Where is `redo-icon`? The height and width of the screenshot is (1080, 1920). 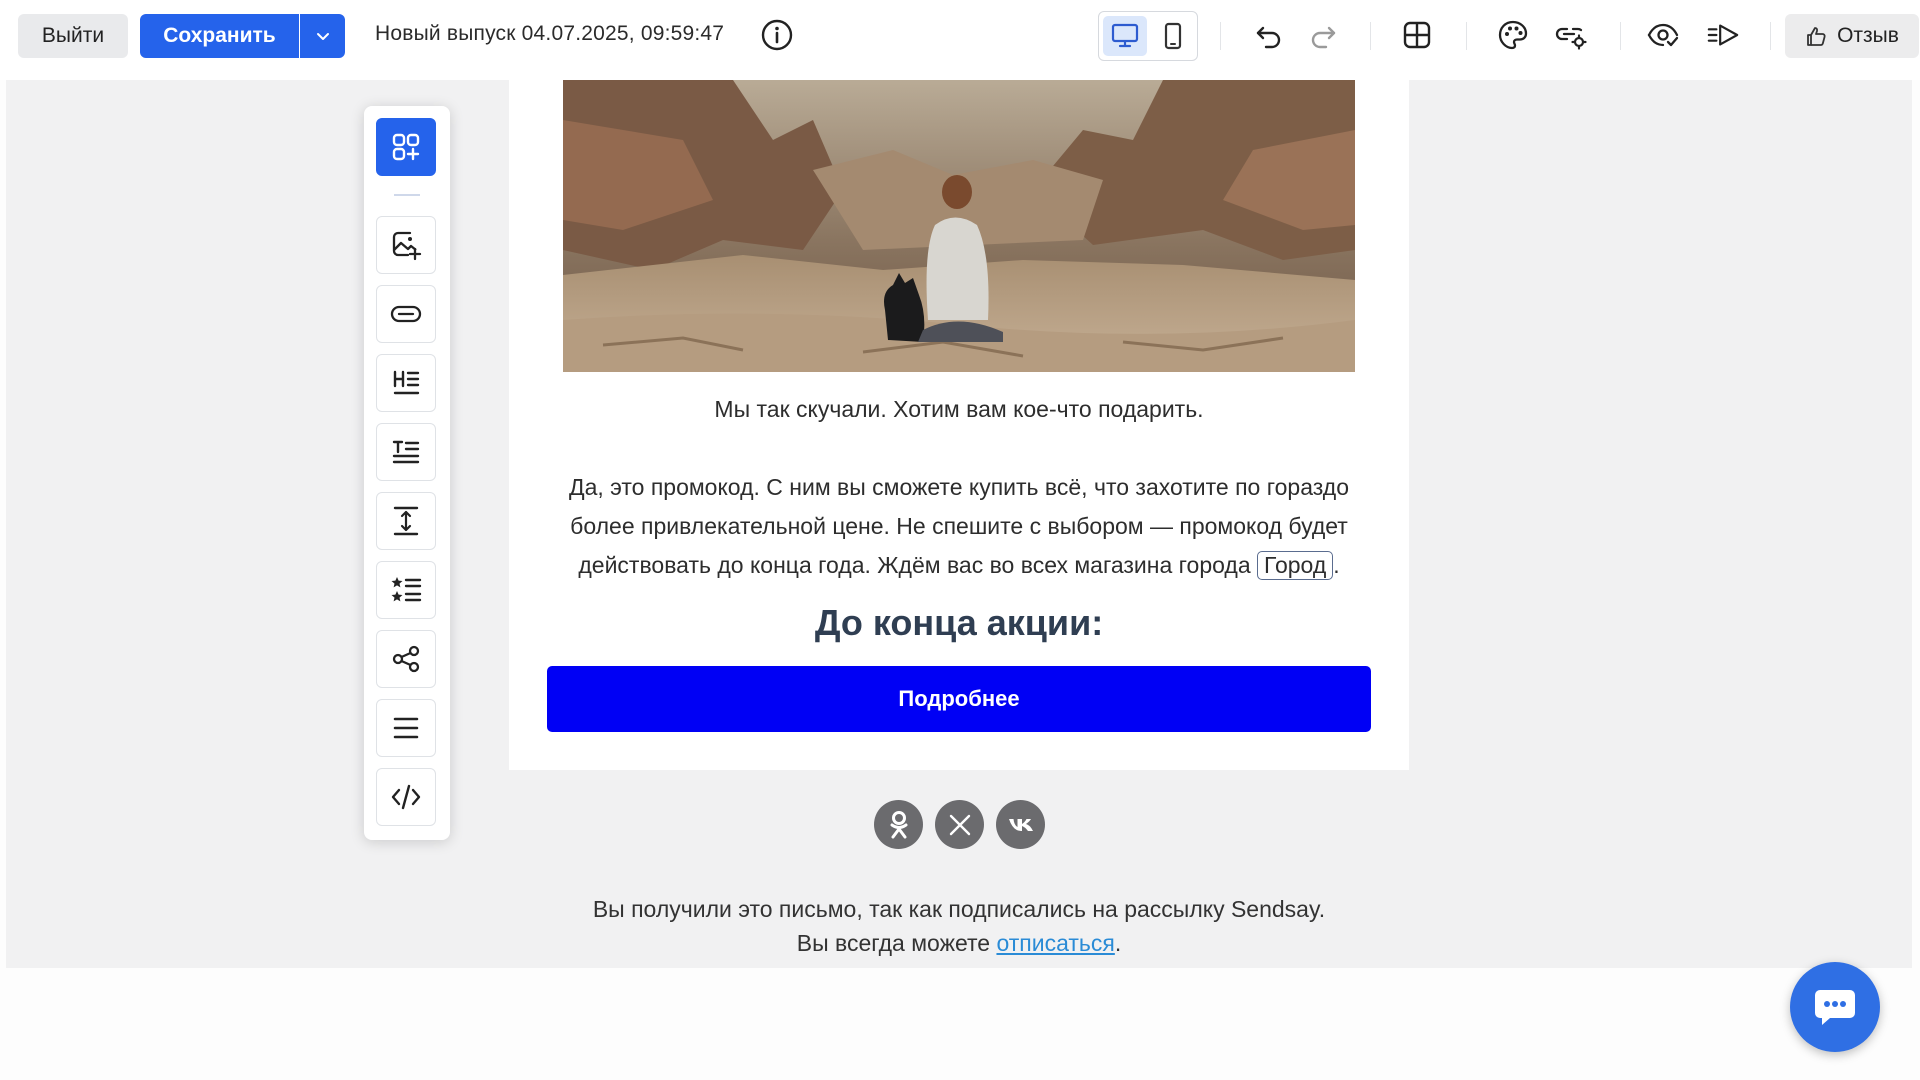 redo-icon is located at coordinates (1323, 37).